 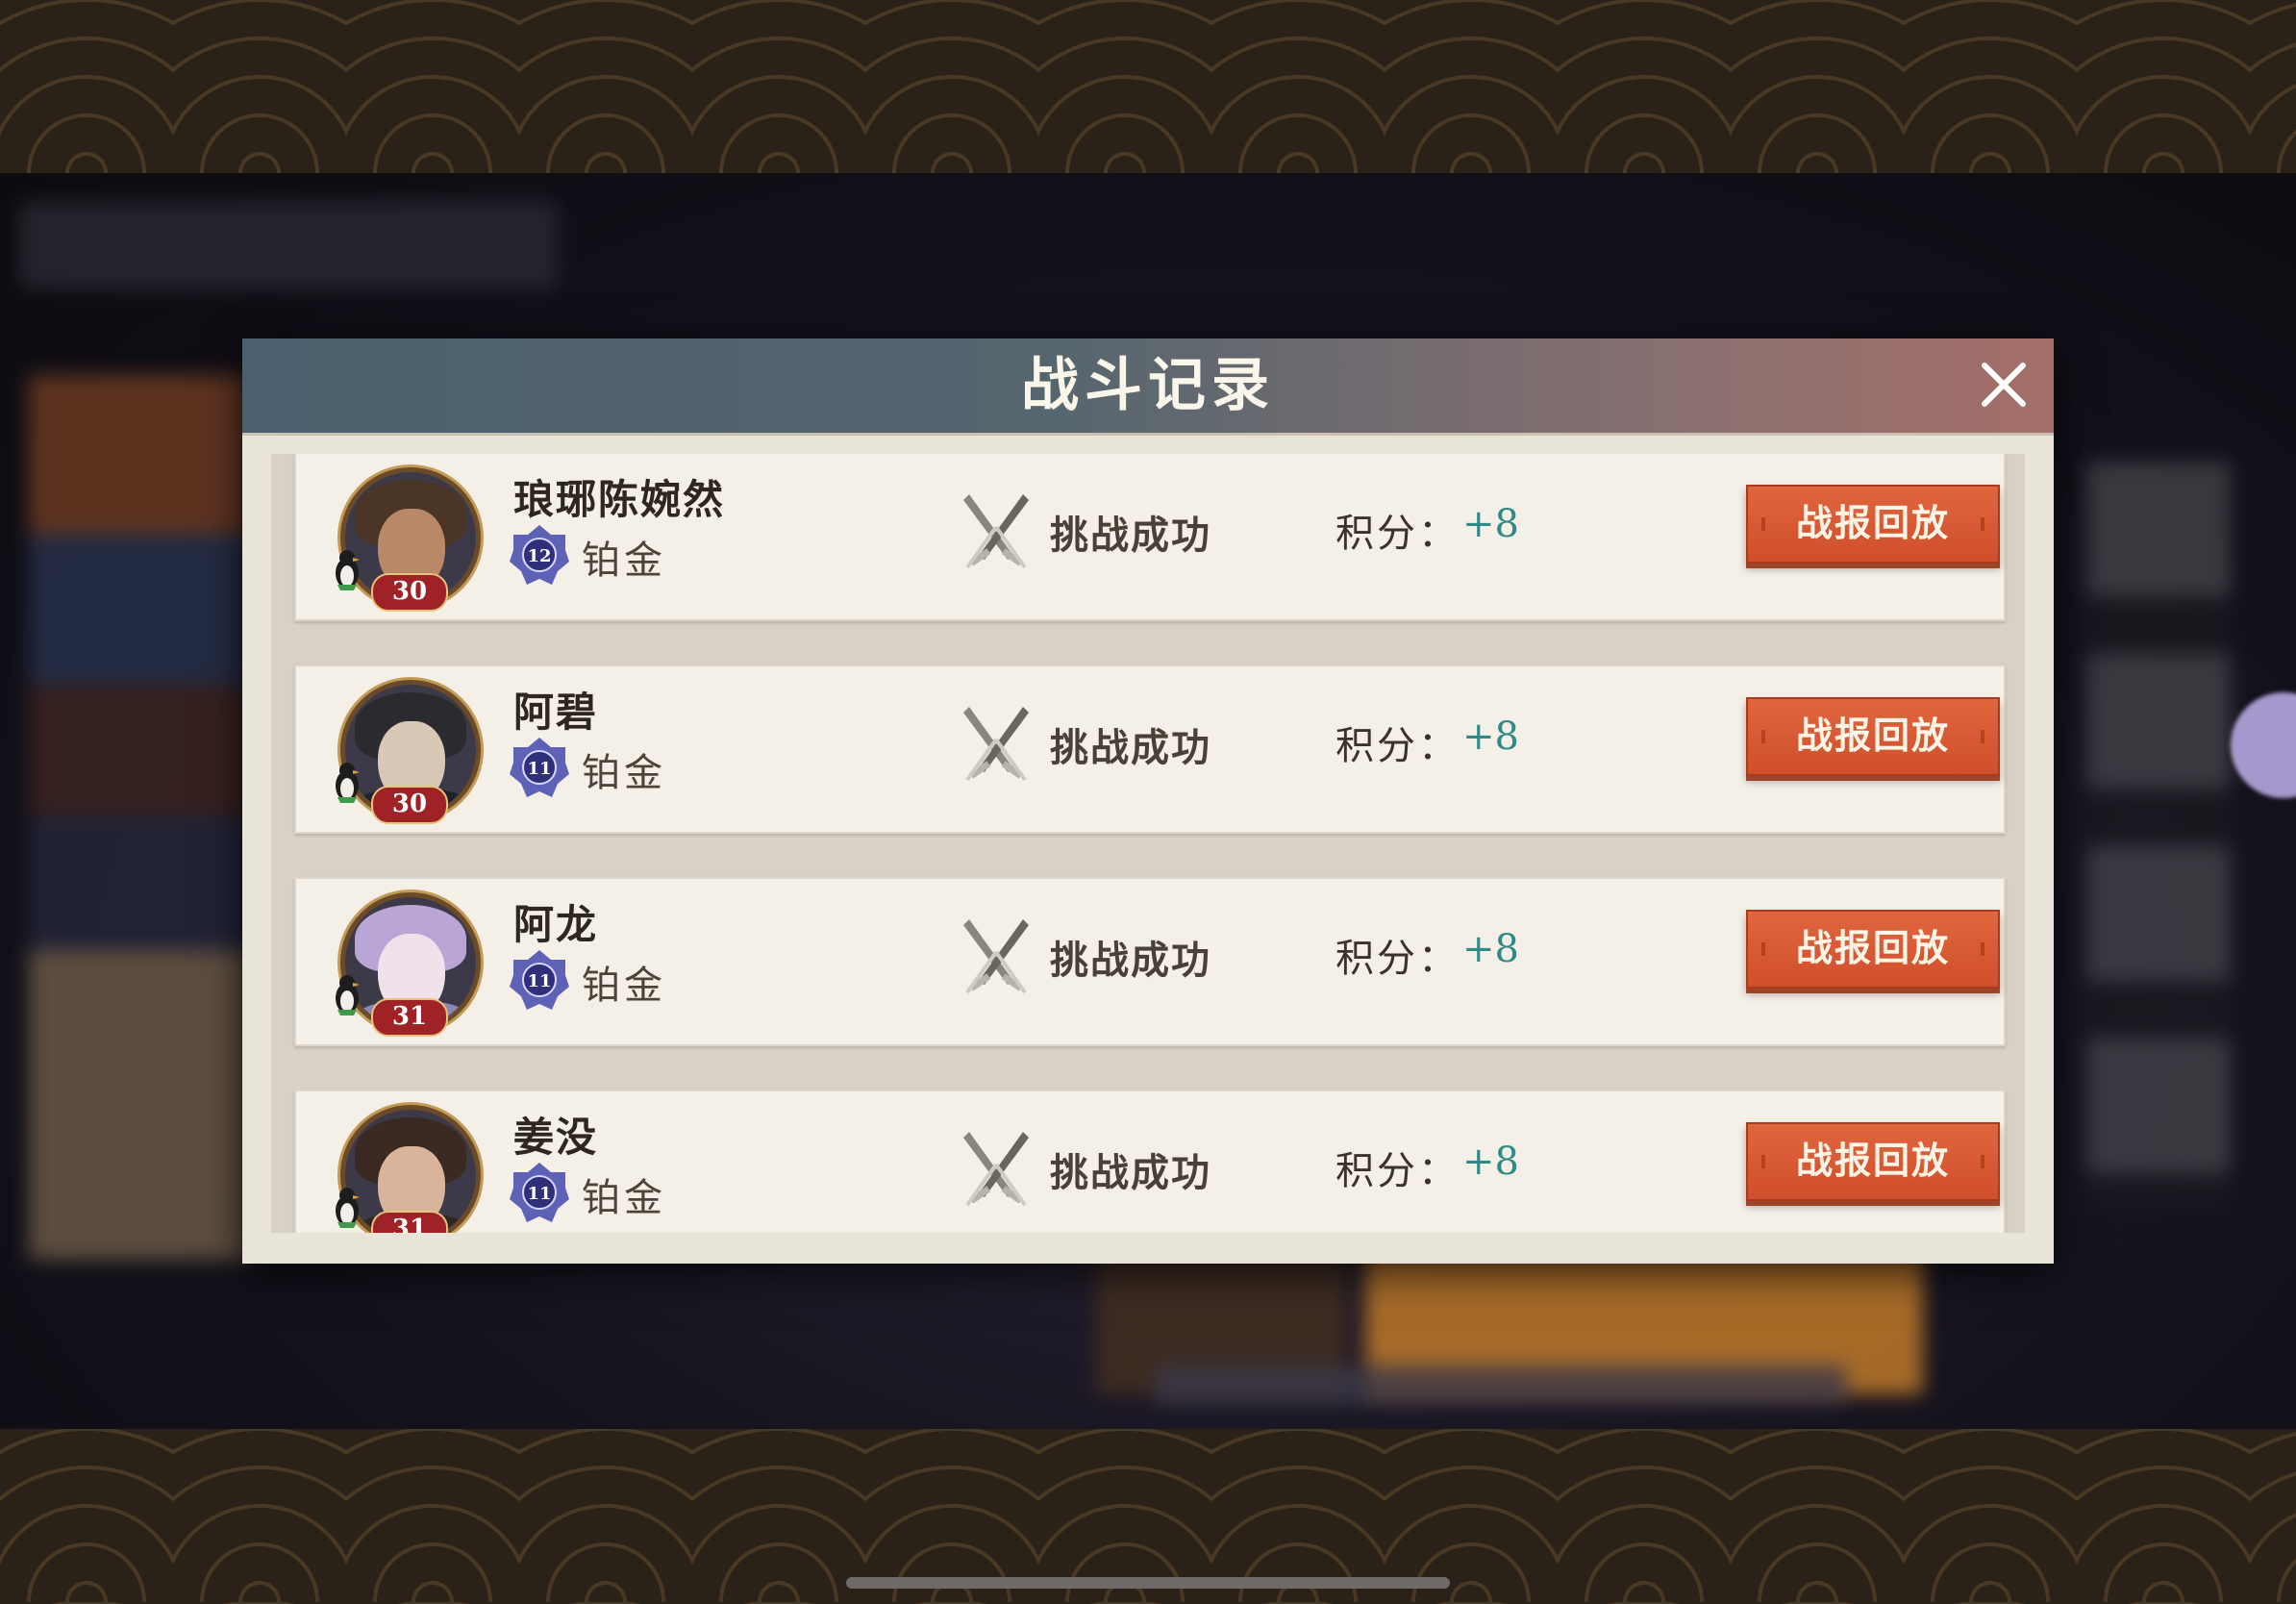 I want to click on record-row: 31 姜没 11 铂金 挑战成功 积分： +8 战报回放, so click(x=1150, y=1161).